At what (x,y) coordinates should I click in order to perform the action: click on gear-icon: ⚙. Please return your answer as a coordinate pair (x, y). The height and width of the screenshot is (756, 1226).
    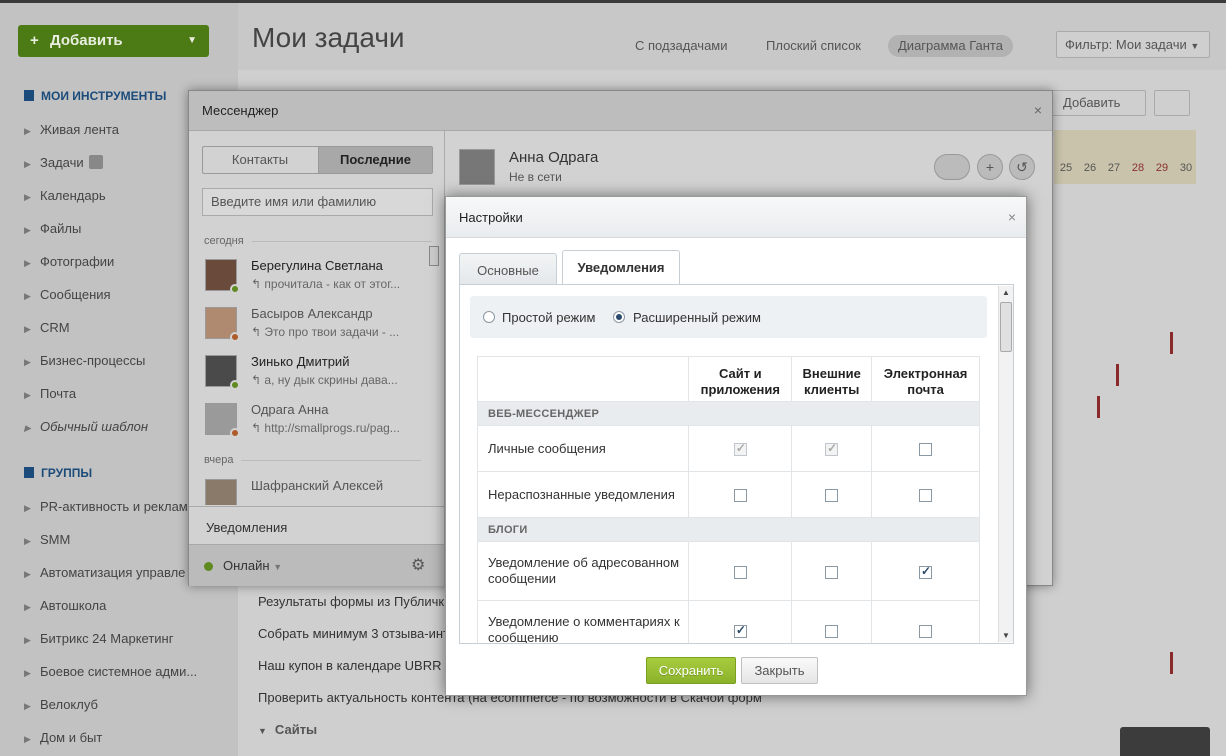
    Looking at the image, I should click on (418, 565).